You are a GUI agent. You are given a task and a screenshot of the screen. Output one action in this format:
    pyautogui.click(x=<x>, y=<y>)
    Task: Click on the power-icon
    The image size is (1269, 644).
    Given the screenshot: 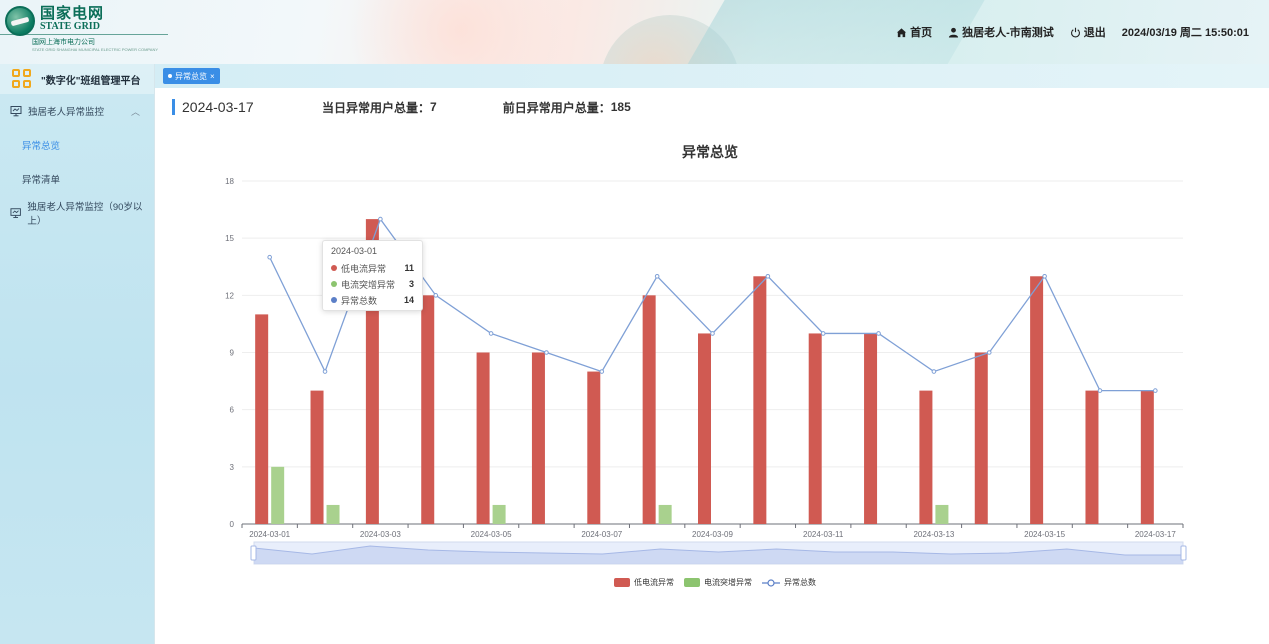 What is the action you would take?
    pyautogui.click(x=1075, y=32)
    